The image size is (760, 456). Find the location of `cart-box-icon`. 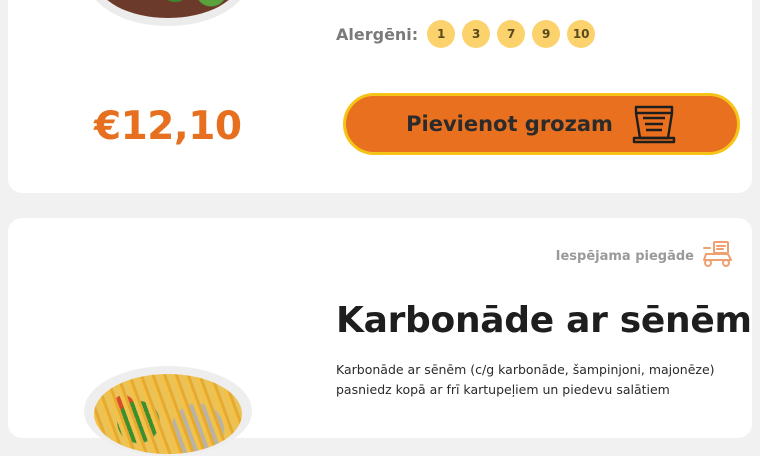

cart-box-icon is located at coordinates (654, 124).